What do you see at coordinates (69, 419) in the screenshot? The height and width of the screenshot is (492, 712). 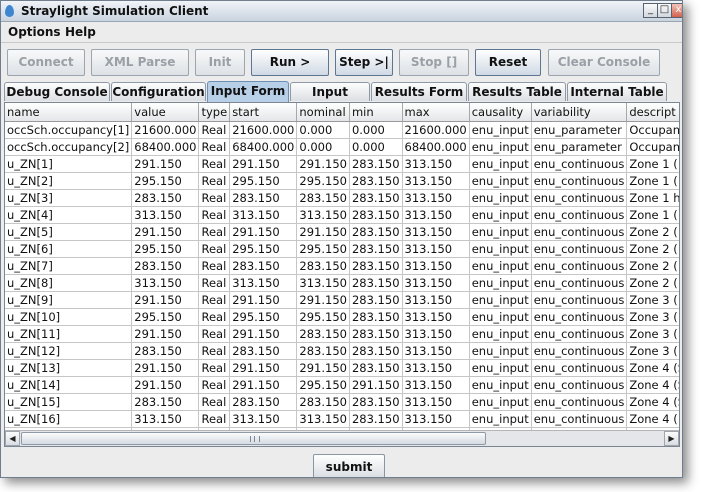 I see `cell-name: u_ZN[16]` at bounding box center [69, 419].